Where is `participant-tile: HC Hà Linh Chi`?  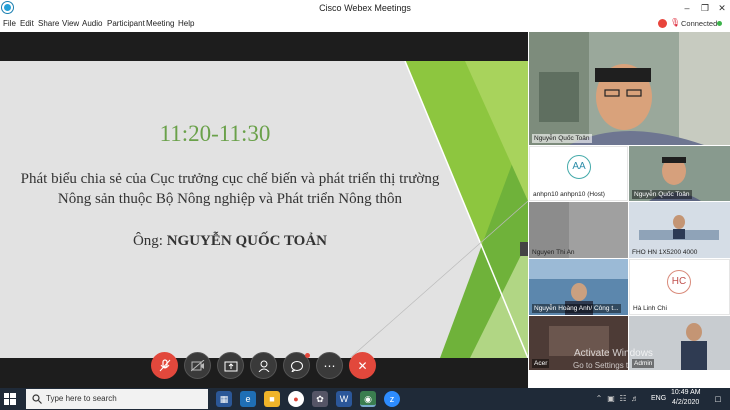 participant-tile: HC Hà Linh Chi is located at coordinates (679, 287).